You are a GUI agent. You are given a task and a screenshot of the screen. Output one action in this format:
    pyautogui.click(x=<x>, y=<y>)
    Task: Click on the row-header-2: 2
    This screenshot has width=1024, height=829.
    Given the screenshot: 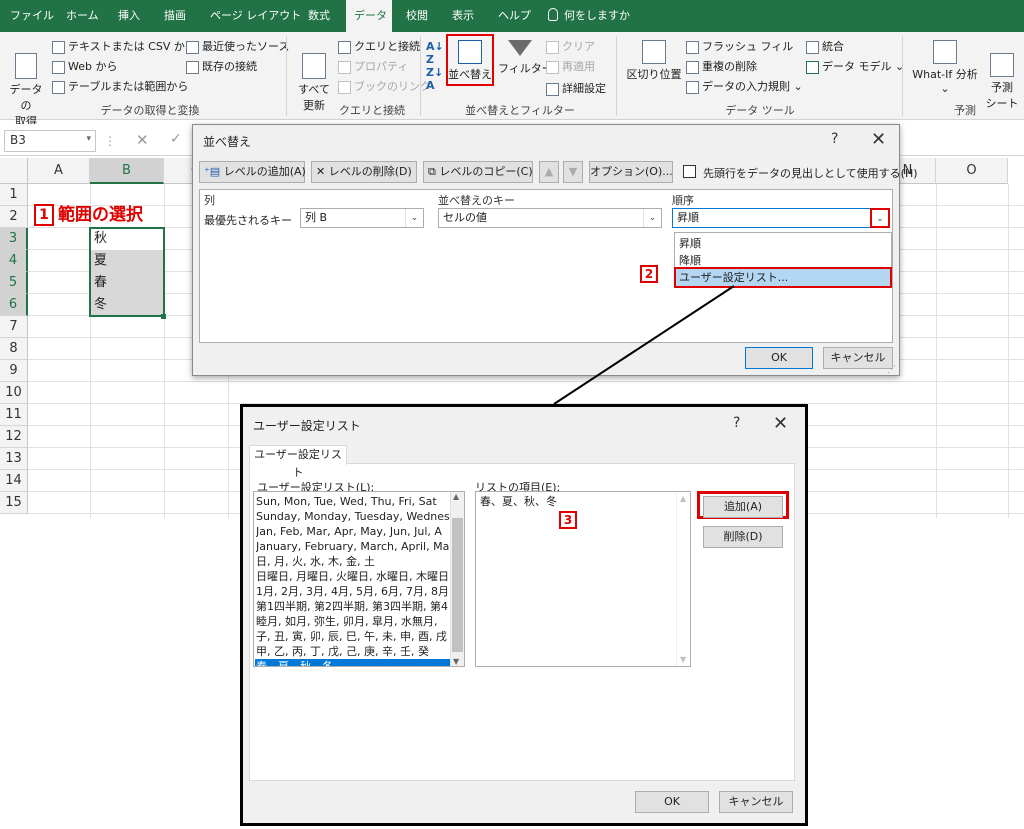 What is the action you would take?
    pyautogui.click(x=14, y=217)
    